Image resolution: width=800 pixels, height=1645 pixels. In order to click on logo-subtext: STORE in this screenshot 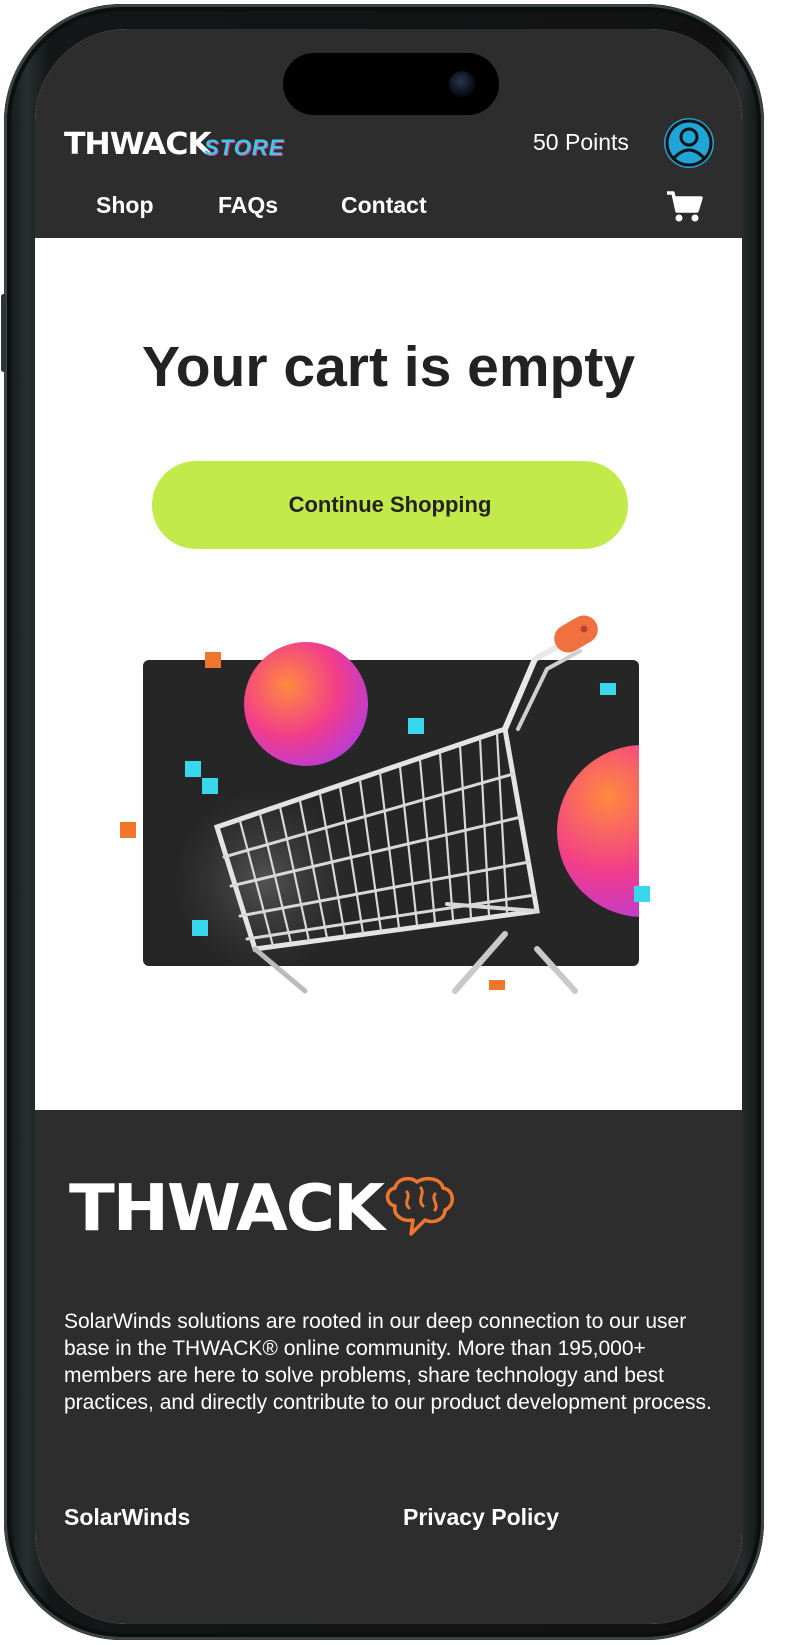, I will do `click(244, 147)`.